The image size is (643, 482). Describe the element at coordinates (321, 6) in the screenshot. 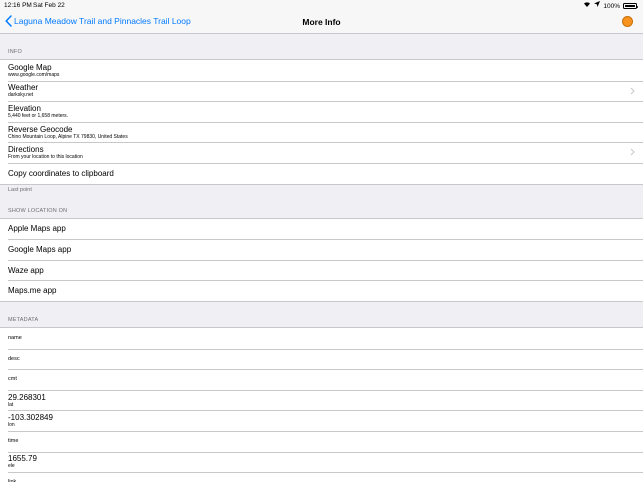

I see `status-bar: 12:16 PM Sat Feb 22 100%` at that location.